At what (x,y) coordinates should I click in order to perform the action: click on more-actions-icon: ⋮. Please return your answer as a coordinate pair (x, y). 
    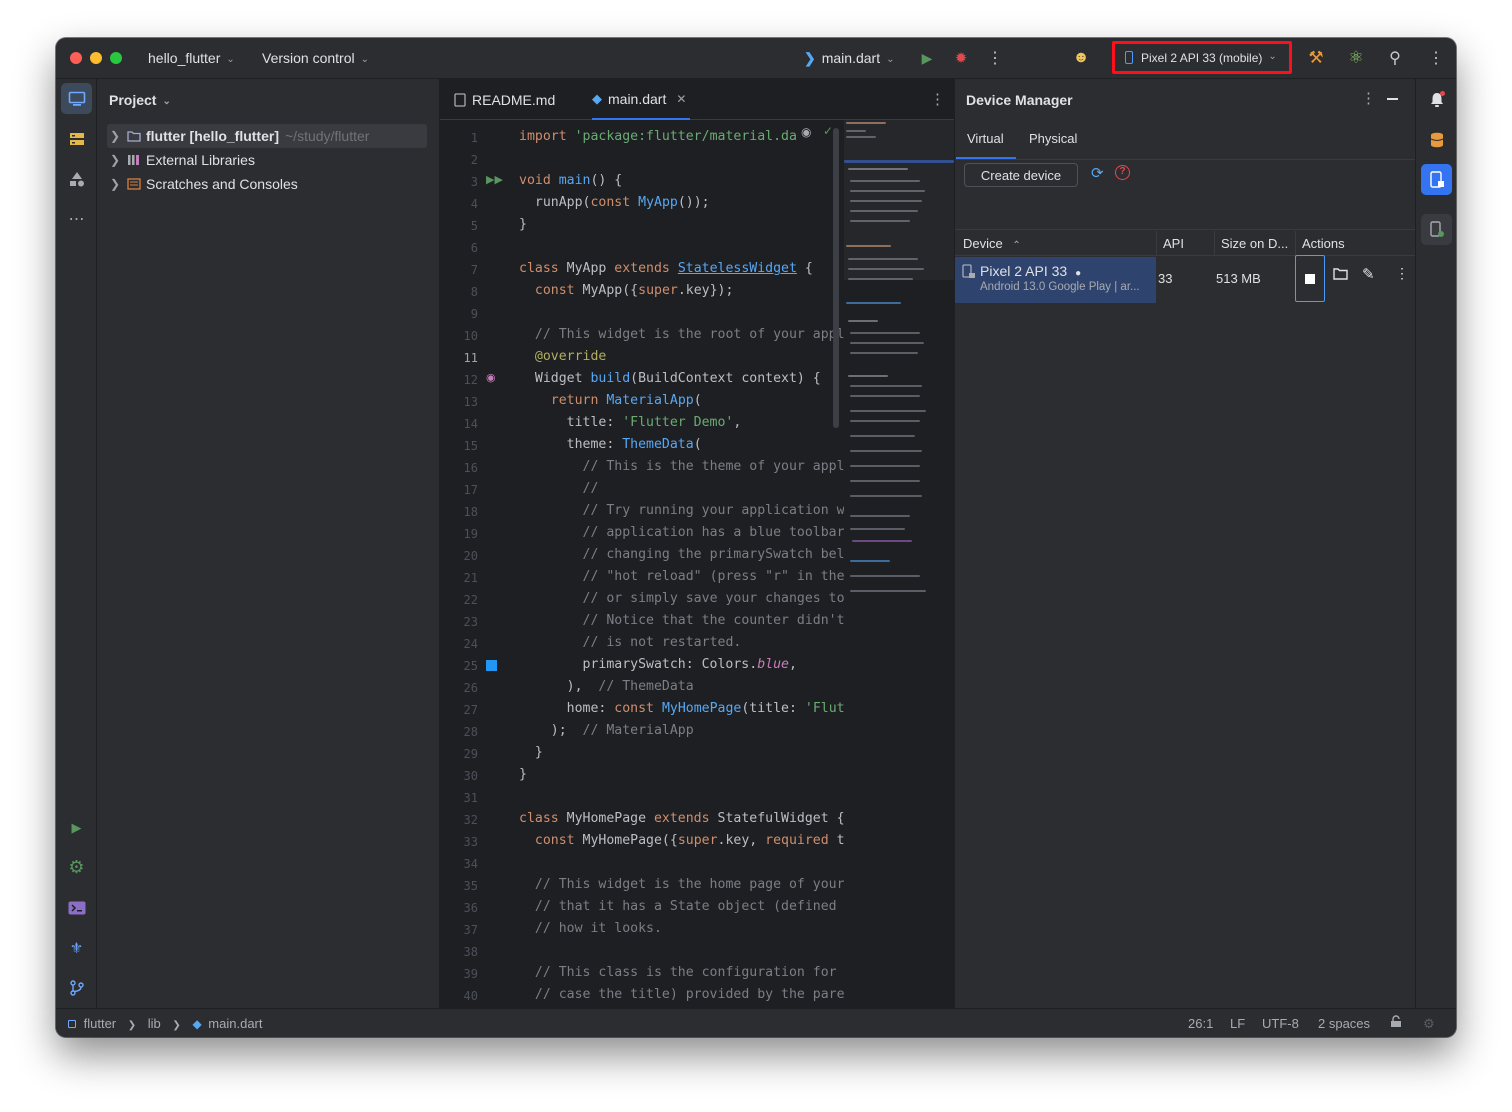
    Looking at the image, I should click on (995, 58).